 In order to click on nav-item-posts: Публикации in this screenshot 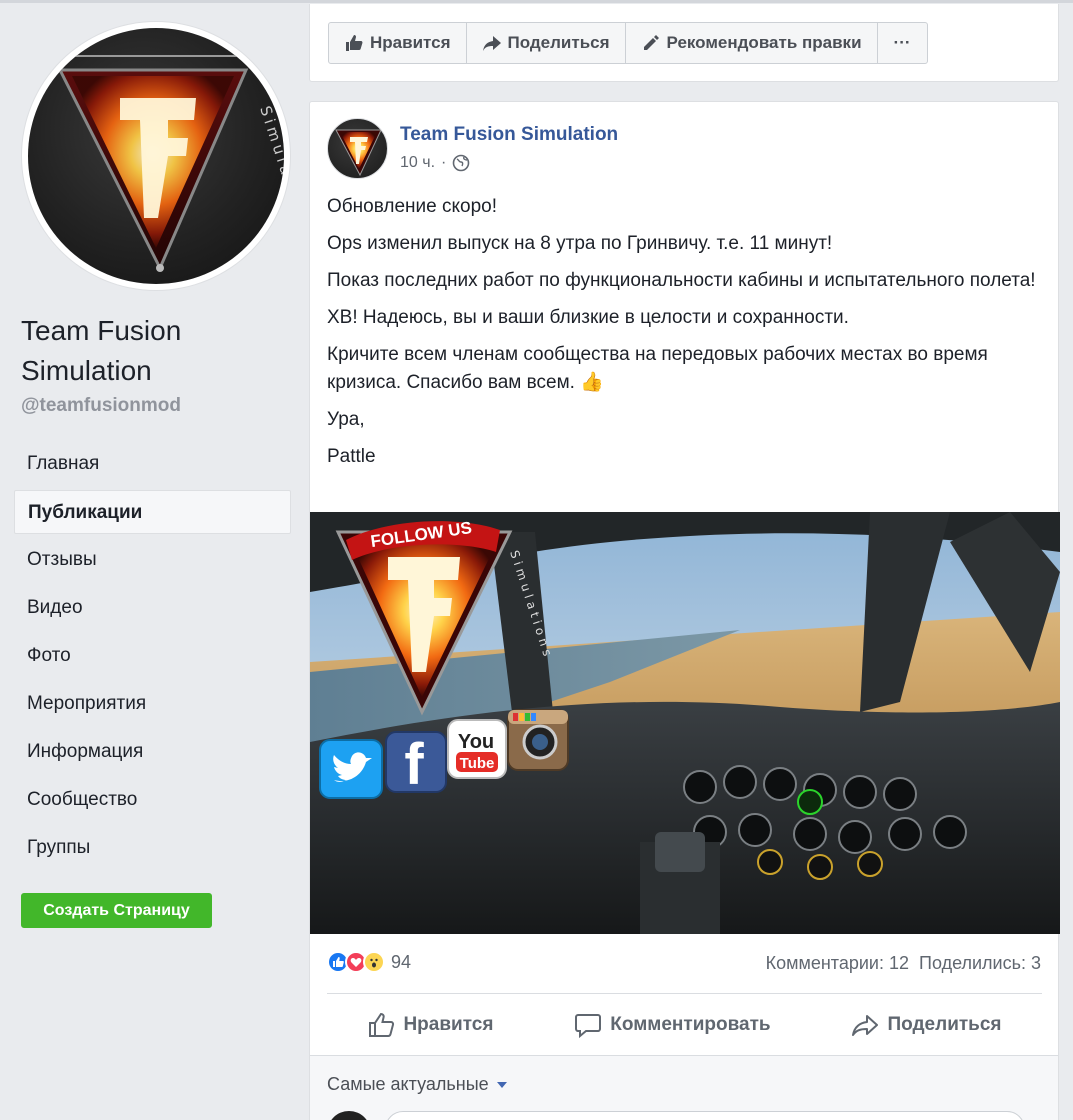, I will do `click(152, 512)`.